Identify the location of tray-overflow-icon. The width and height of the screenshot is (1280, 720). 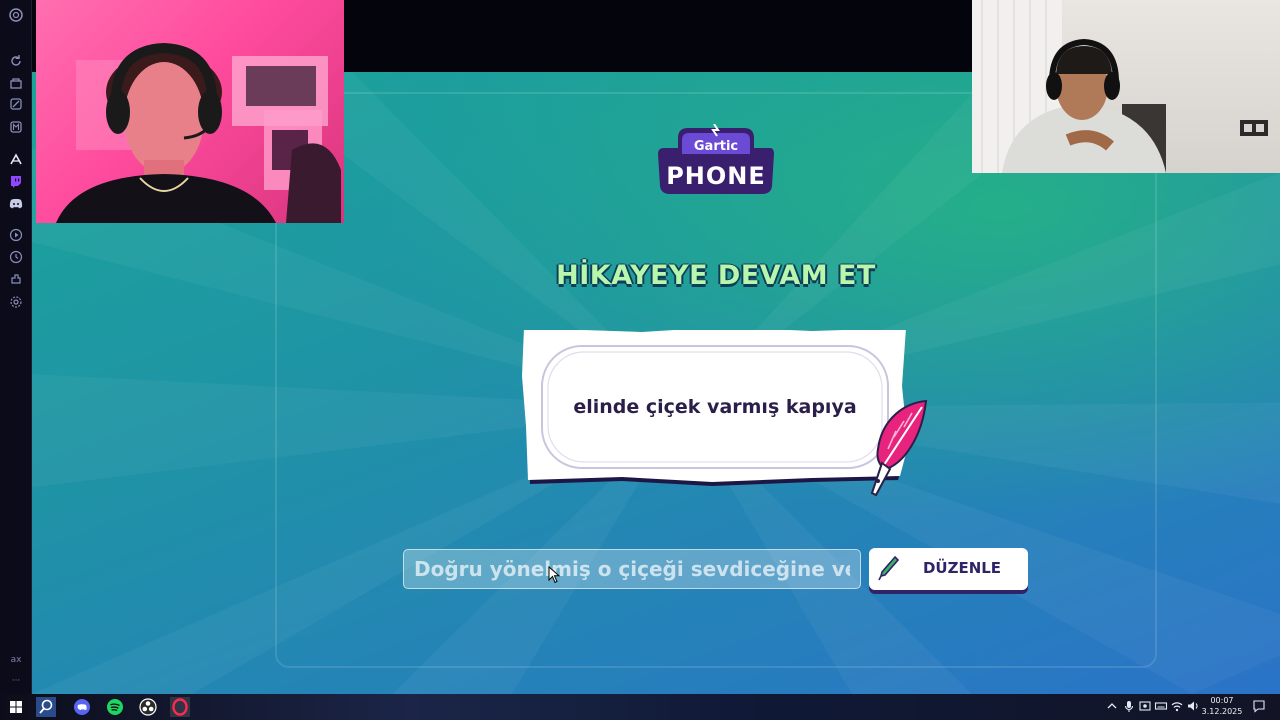
(1112, 706).